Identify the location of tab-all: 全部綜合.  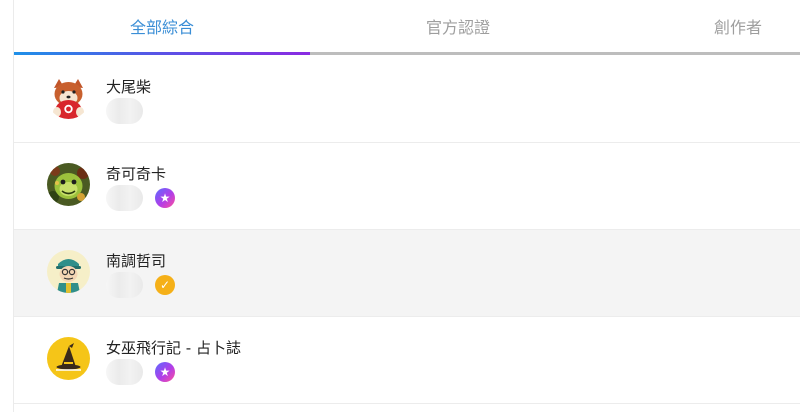
(162, 26).